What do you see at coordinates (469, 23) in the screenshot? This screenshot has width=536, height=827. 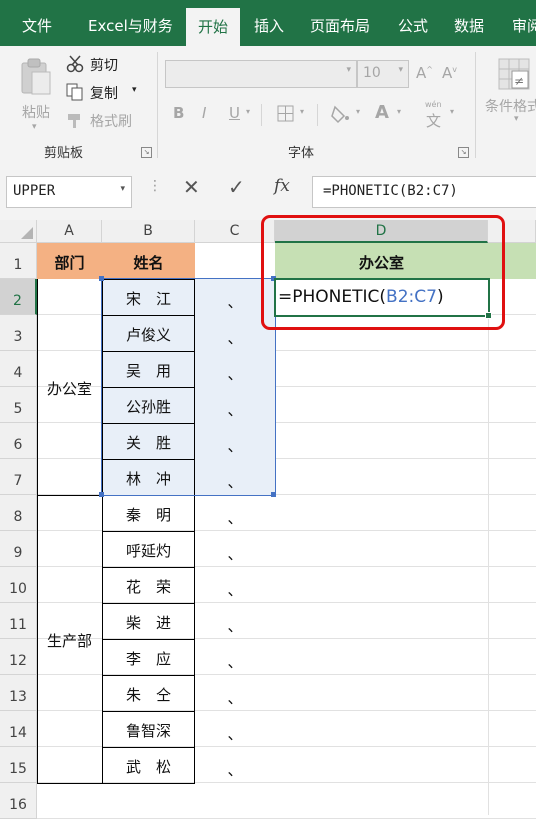 I see `tab-data: 数据` at bounding box center [469, 23].